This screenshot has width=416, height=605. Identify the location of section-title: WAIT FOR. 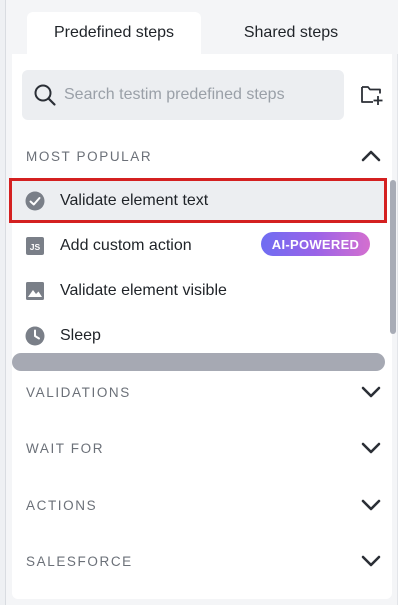
(65, 448).